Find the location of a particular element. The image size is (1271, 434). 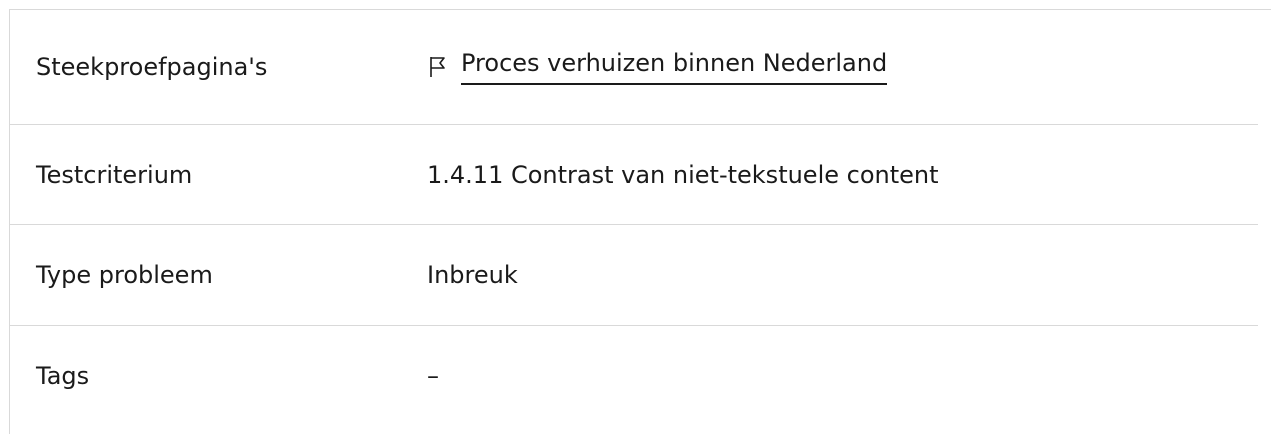

sample-pages-label: Steekproefpagina's is located at coordinates (152, 67).